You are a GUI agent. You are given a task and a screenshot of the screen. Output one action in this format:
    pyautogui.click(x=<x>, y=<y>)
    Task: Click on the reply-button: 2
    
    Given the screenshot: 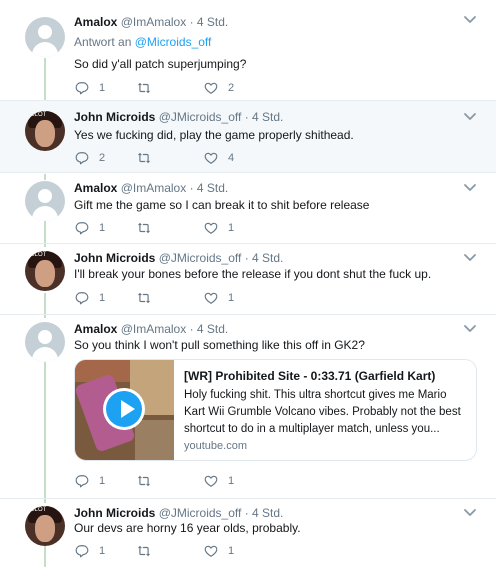 What is the action you would take?
    pyautogui.click(x=90, y=158)
    